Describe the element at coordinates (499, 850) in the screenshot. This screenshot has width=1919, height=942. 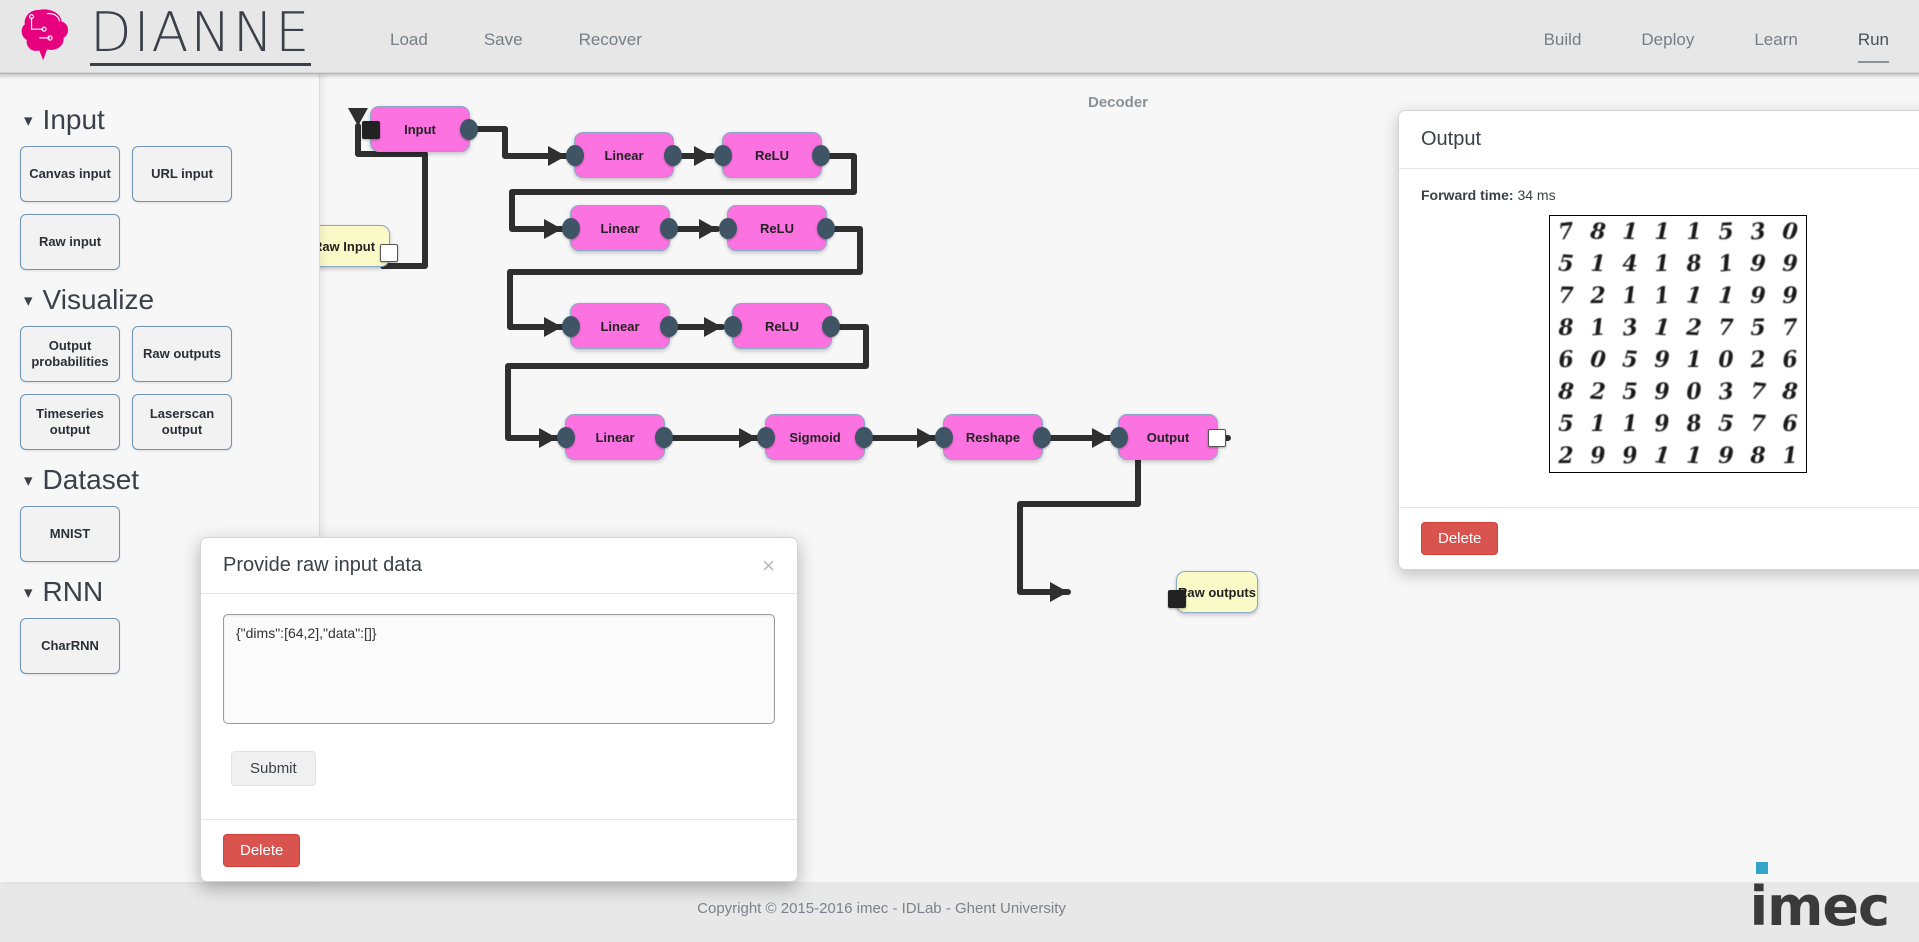
I see `modal-footer: Delete` at that location.